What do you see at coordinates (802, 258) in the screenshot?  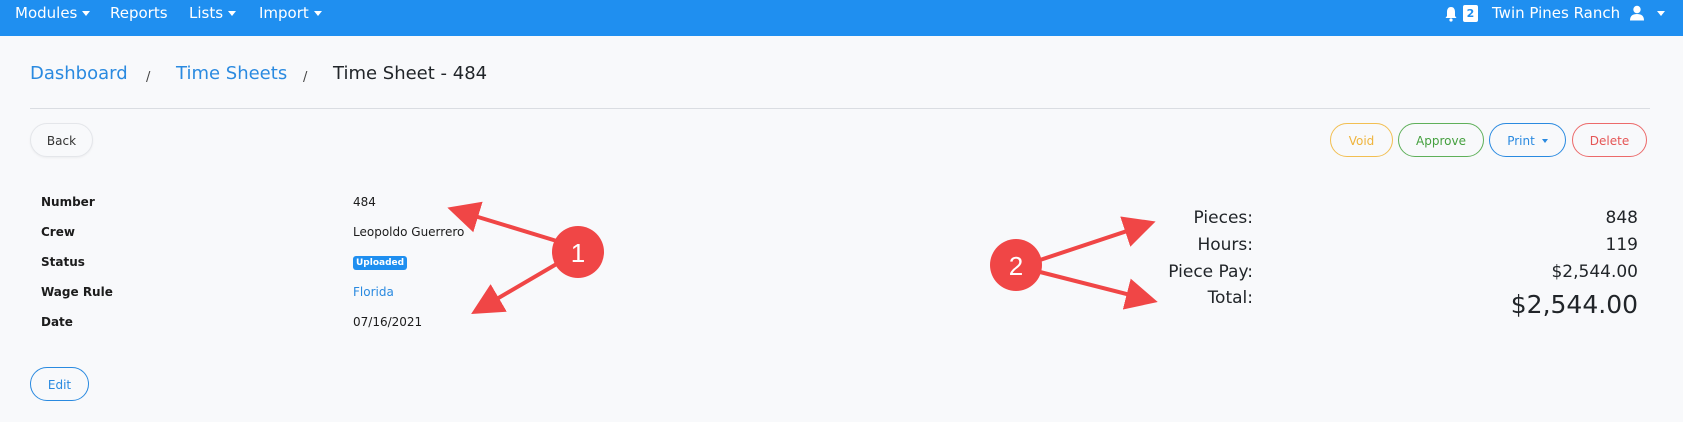 I see `annotation-overlay: 1 2` at bounding box center [802, 258].